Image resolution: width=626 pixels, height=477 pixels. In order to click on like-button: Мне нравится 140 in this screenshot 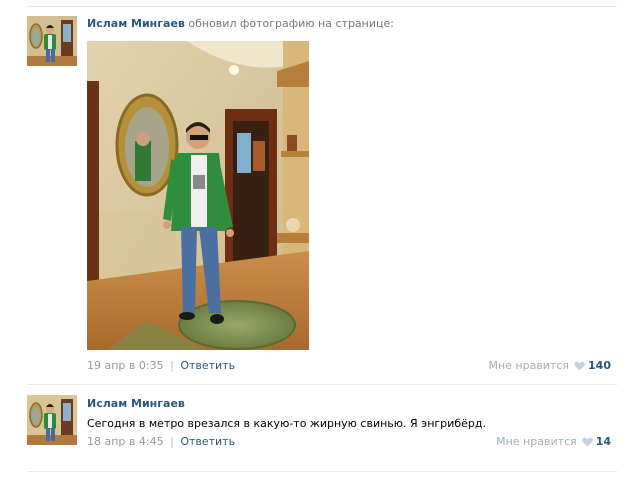, I will do `click(549, 366)`.